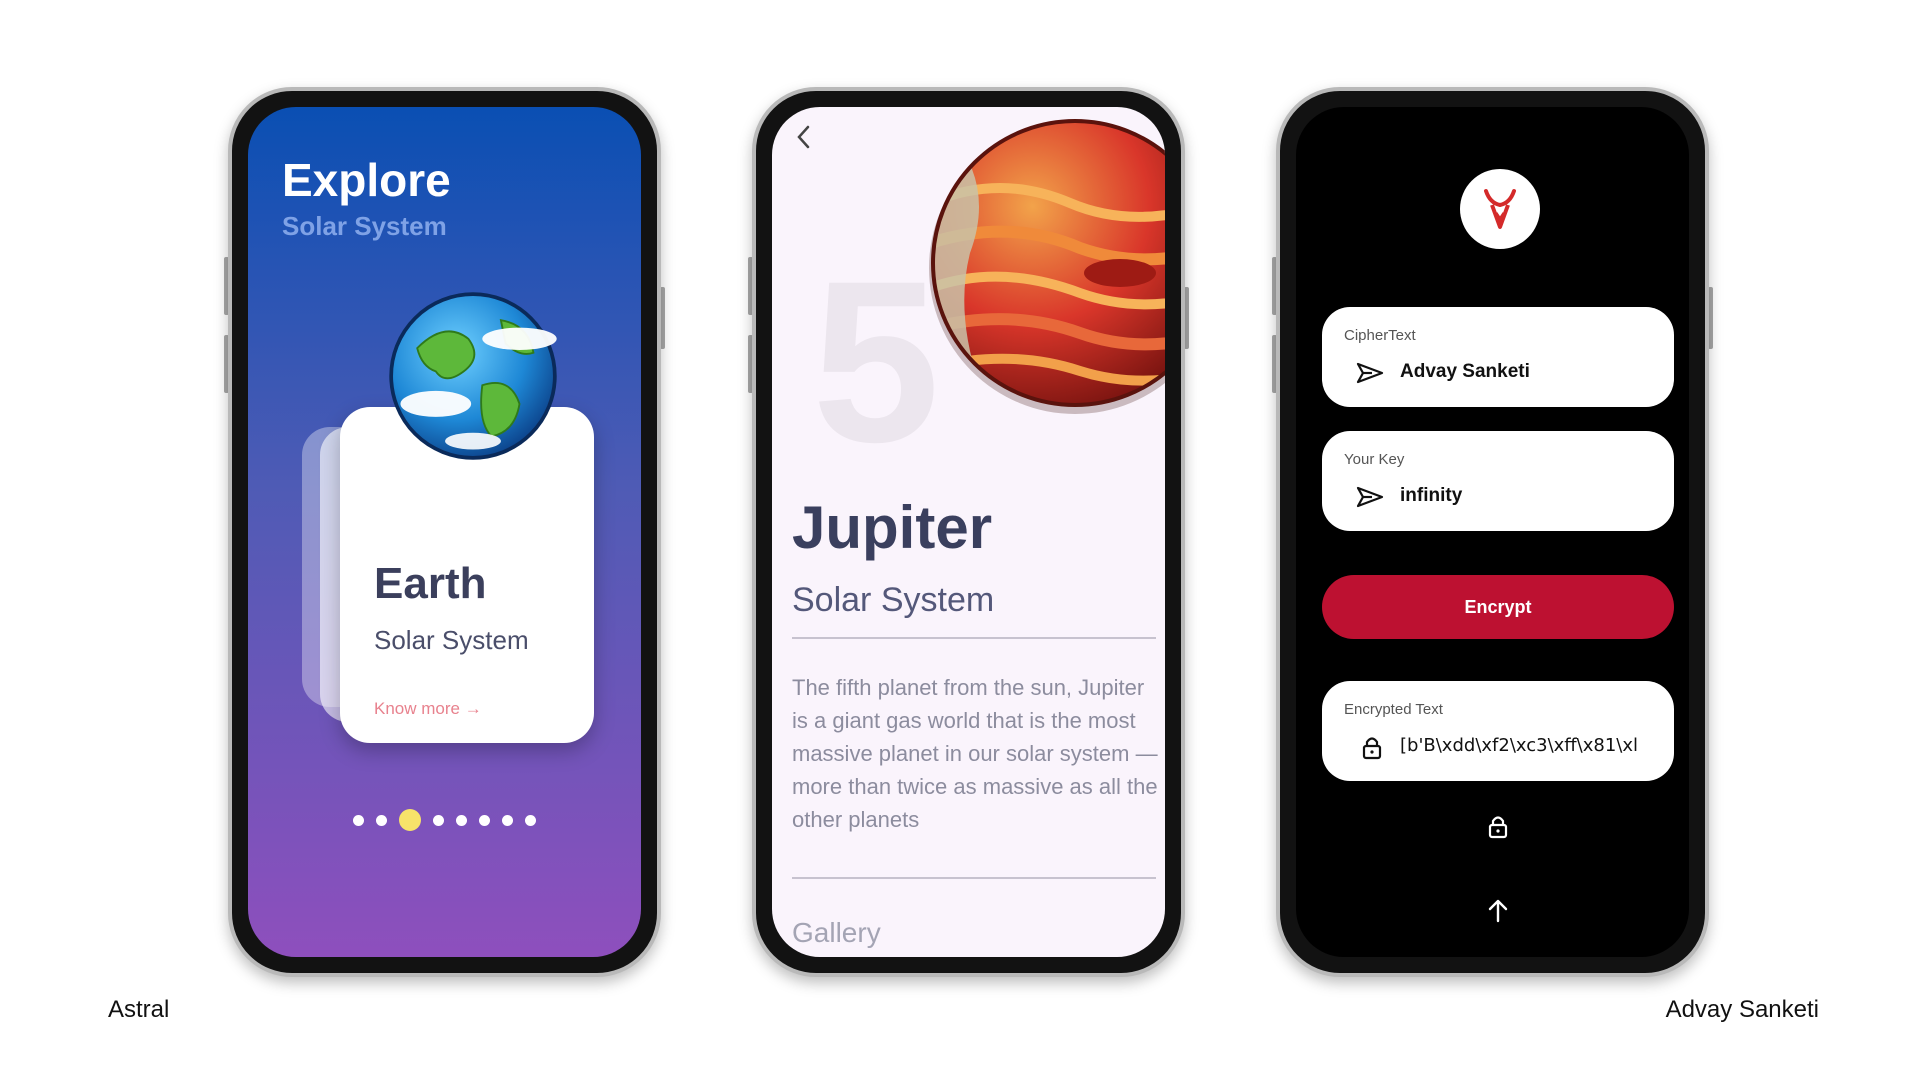 The width and height of the screenshot is (1920, 1080). What do you see at coordinates (139, 1009) in the screenshot?
I see `caption-astral: Astral` at bounding box center [139, 1009].